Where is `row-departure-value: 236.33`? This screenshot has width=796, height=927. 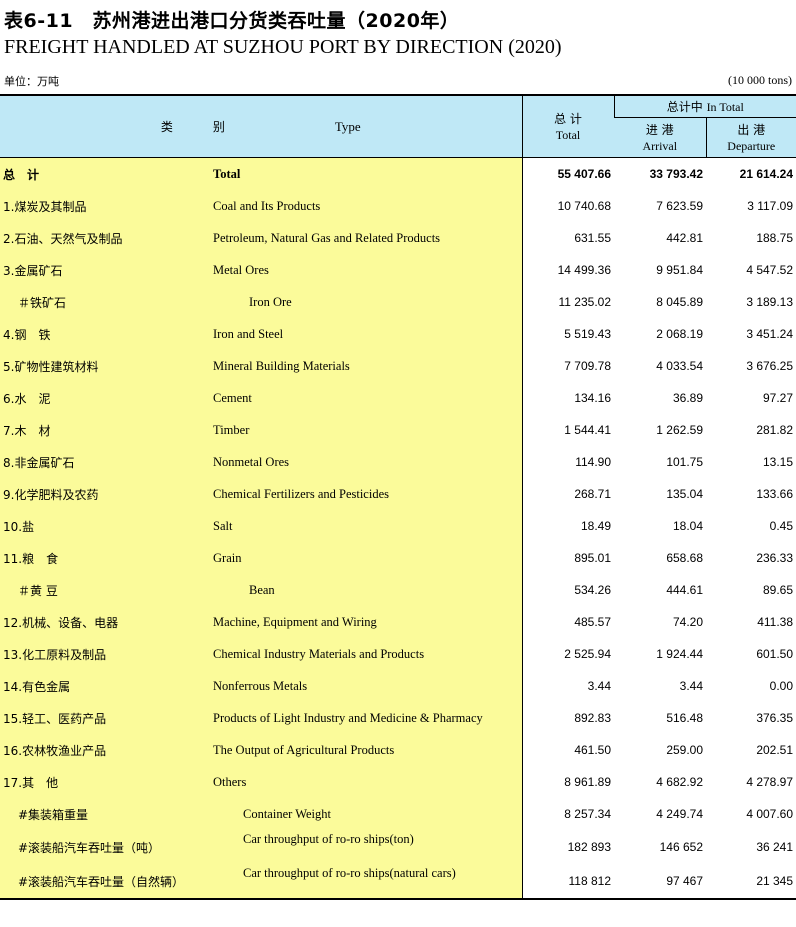
row-departure-value: 236.33 is located at coordinates (751, 558).